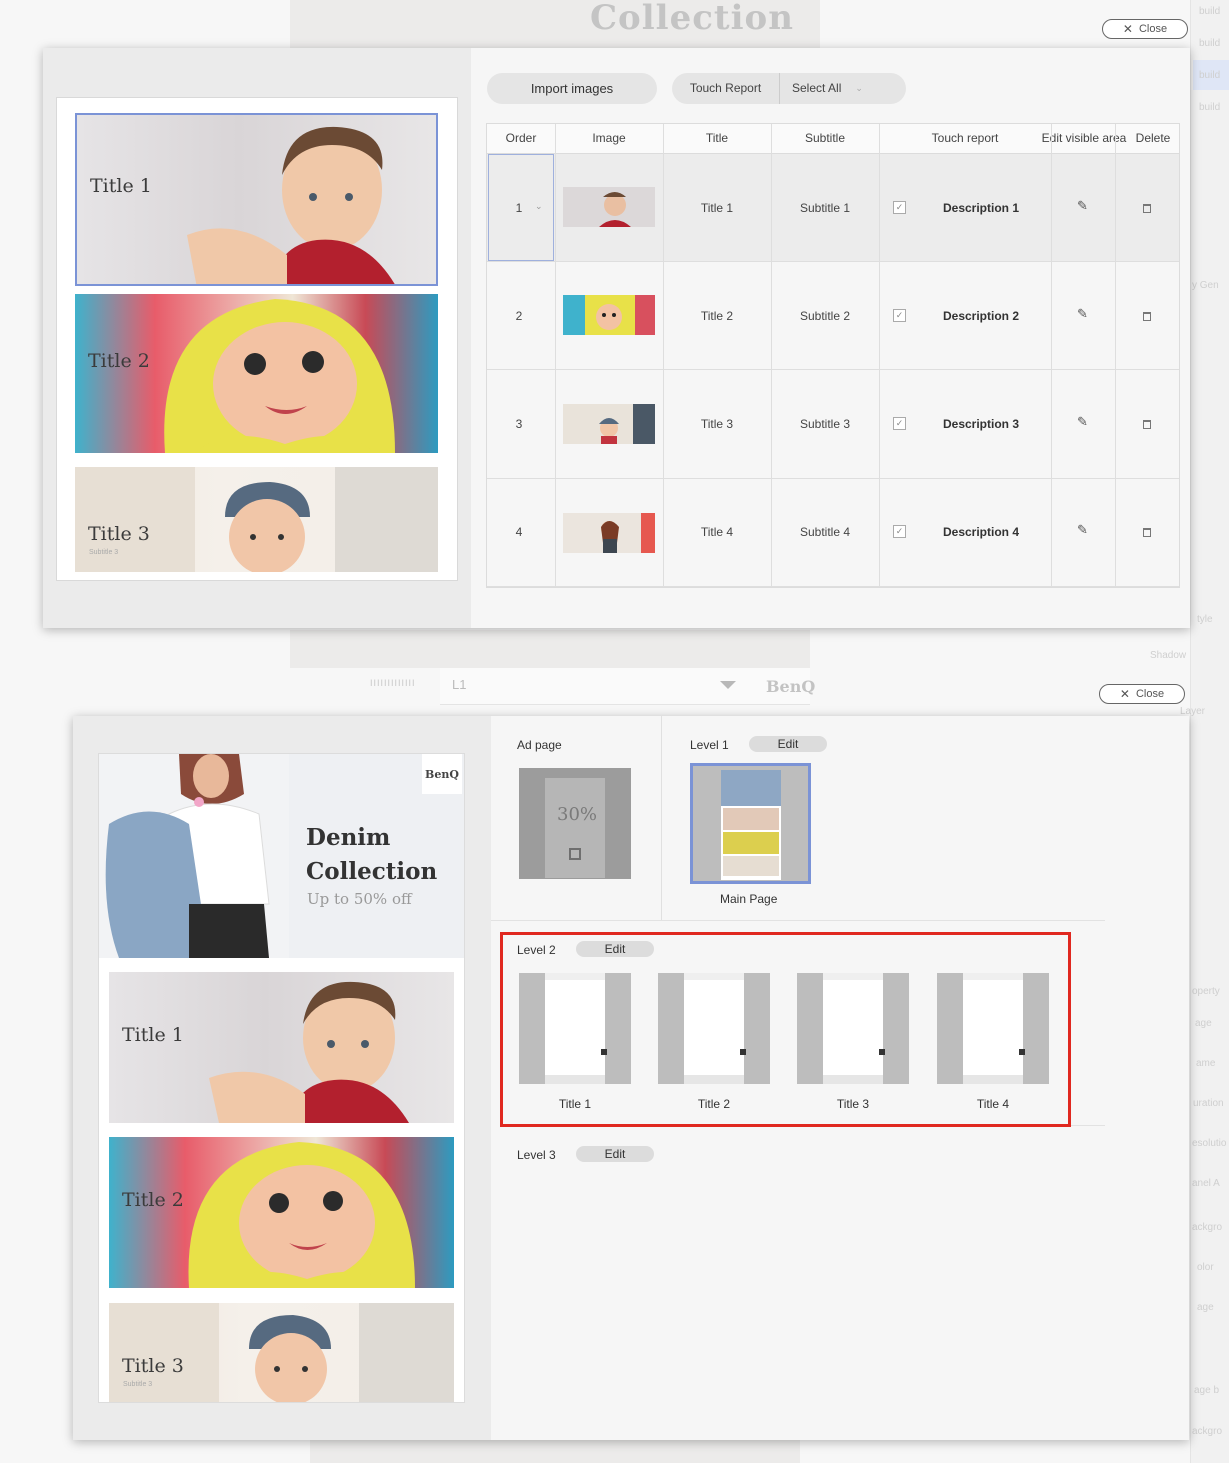 The width and height of the screenshot is (1229, 1463). I want to click on close-icon: ✕, so click(1127, 29).